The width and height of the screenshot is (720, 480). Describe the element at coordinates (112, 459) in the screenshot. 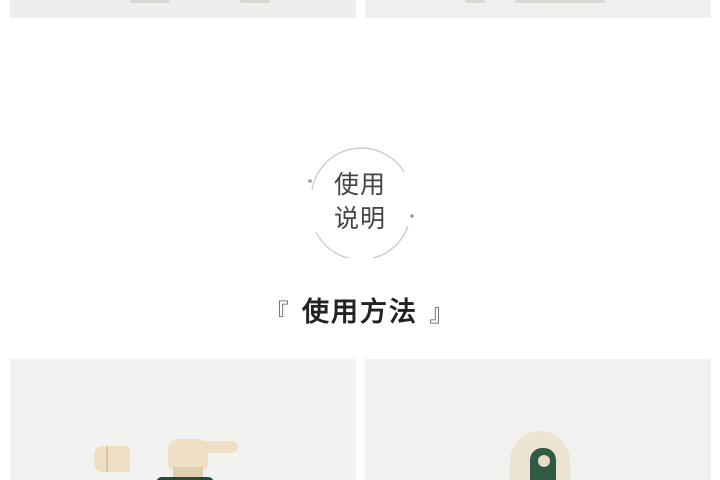

I see `bottle-cap` at that location.